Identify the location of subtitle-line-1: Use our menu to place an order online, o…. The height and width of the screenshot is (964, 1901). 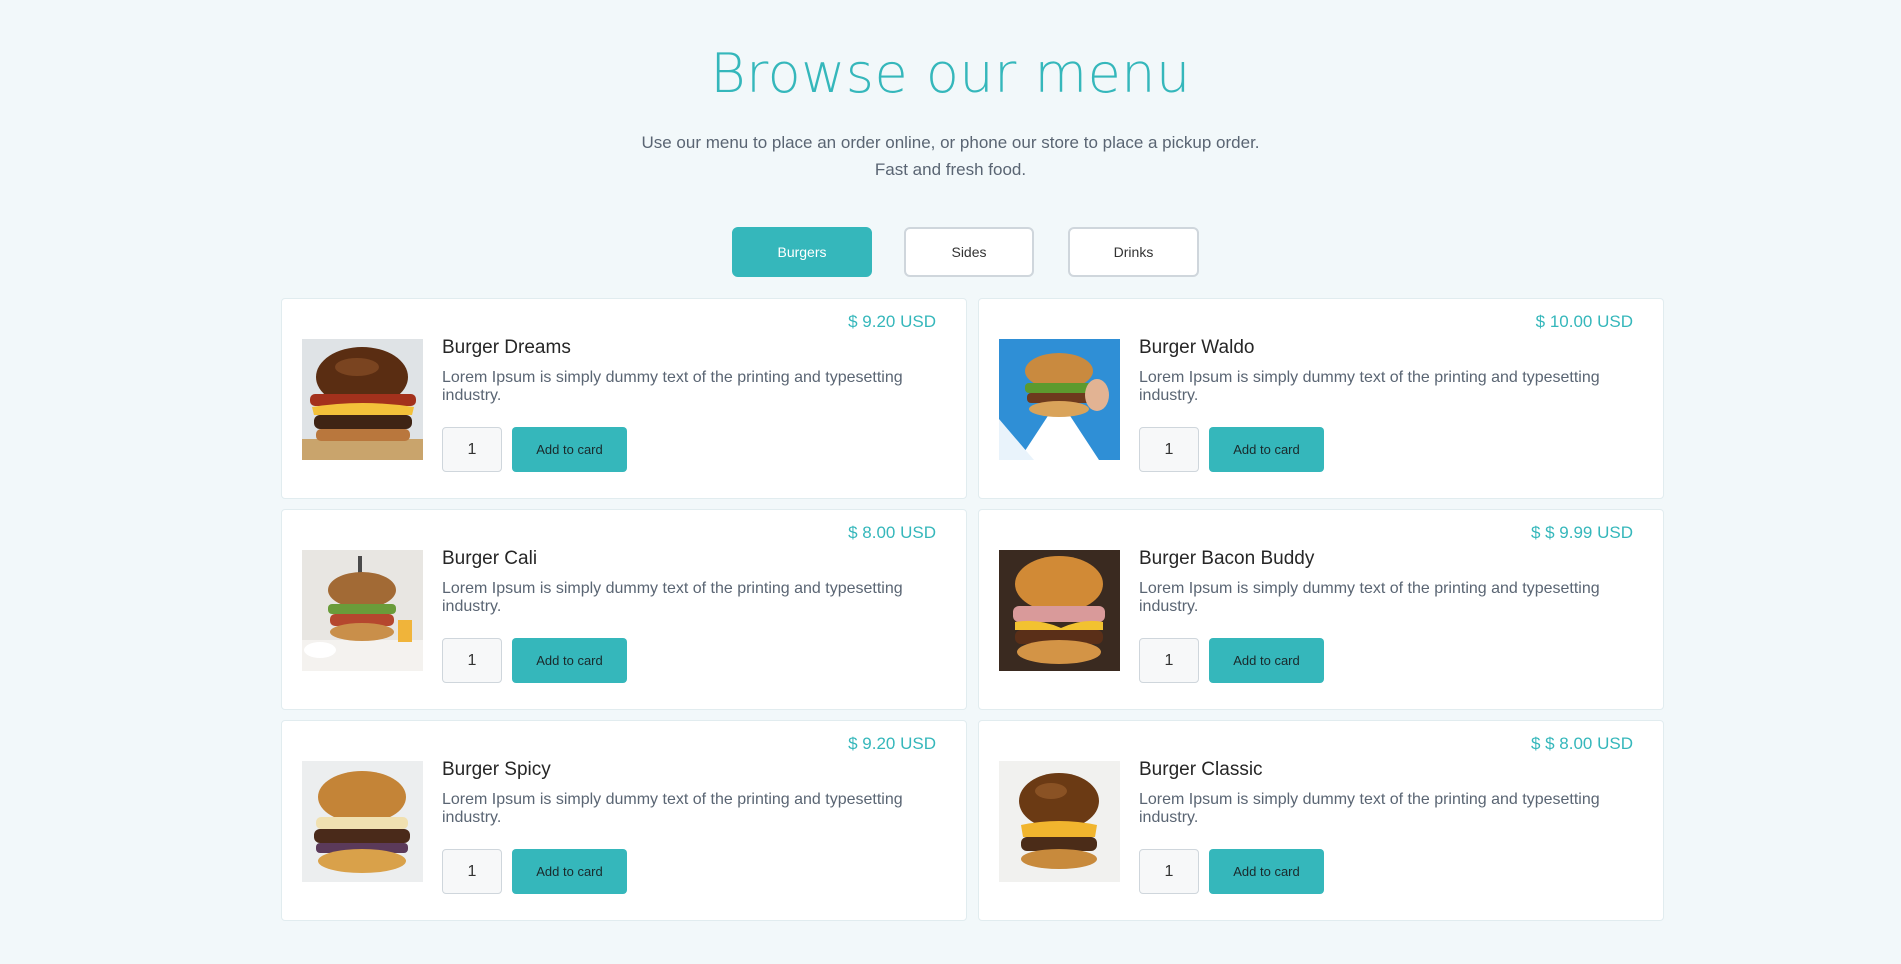
(950, 142).